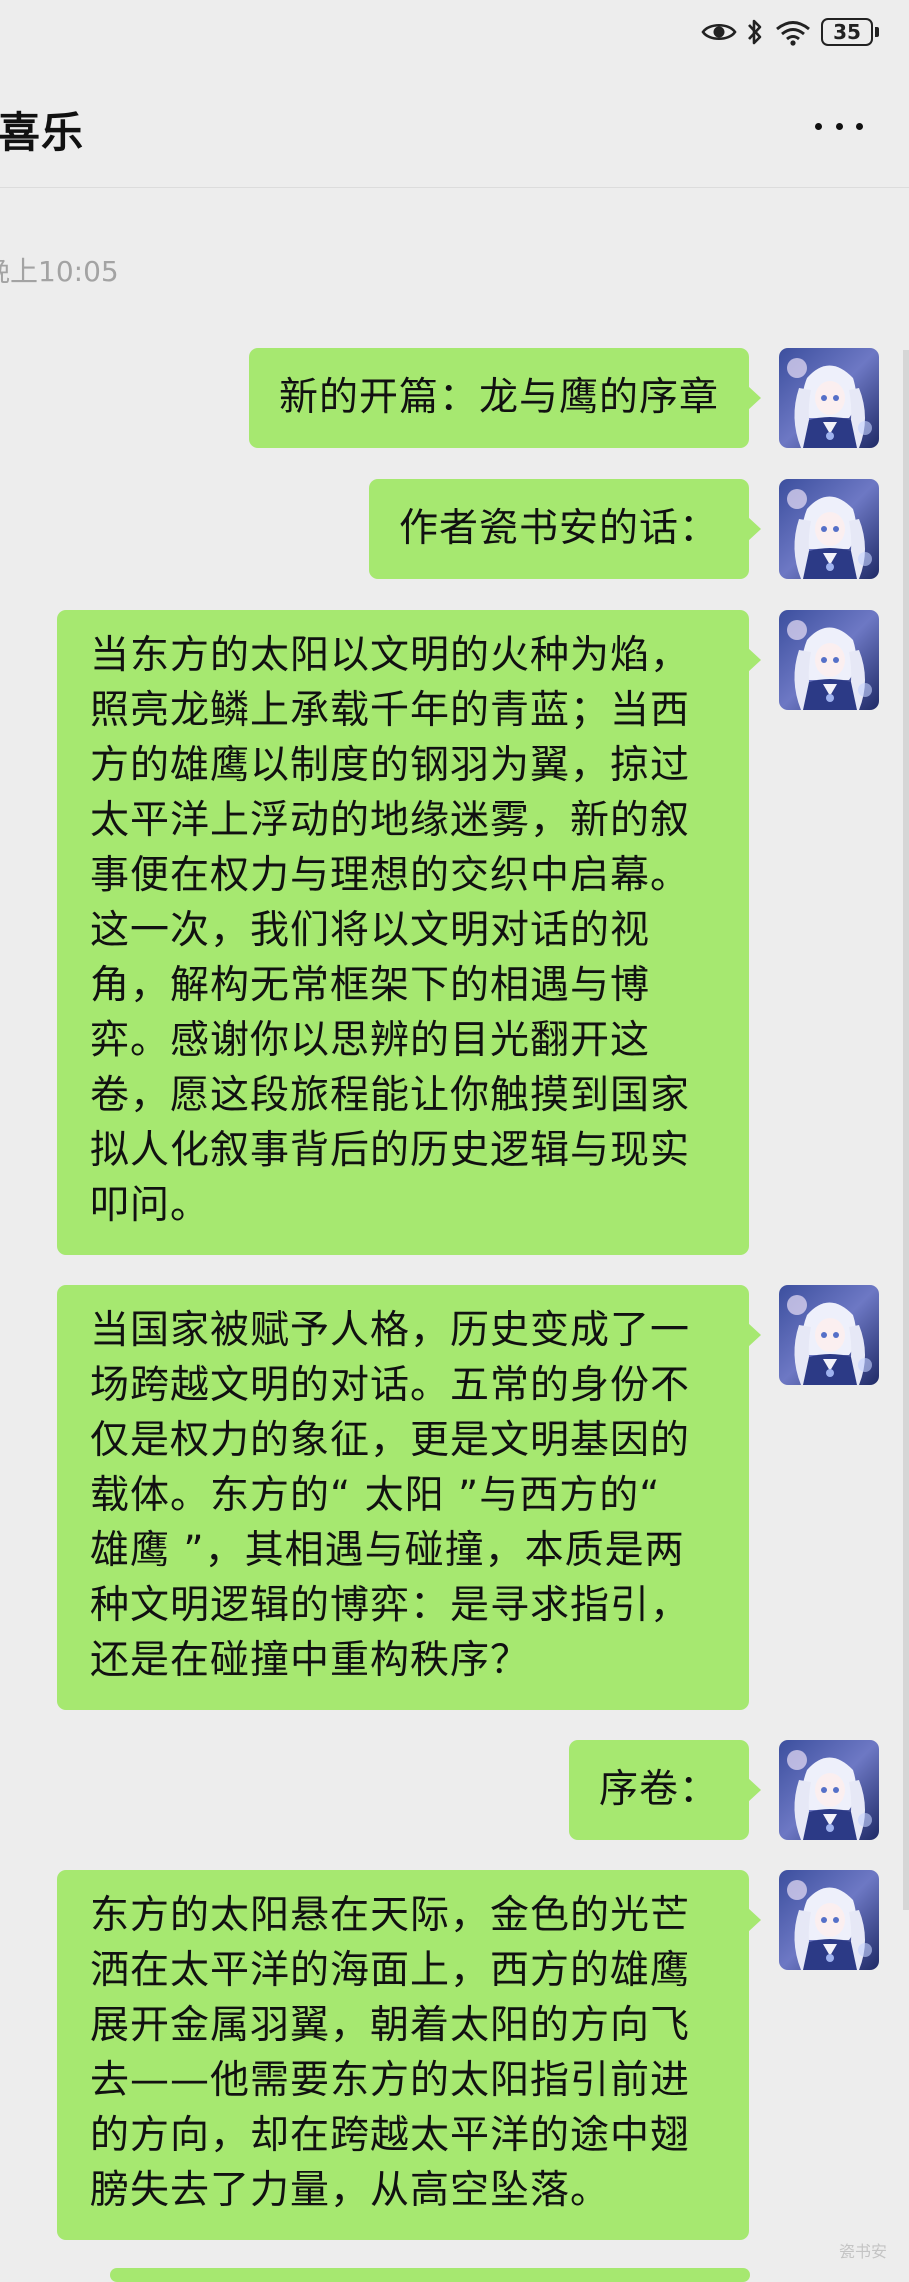 The height and width of the screenshot is (2282, 909). I want to click on message-line: 太平洋上浮动的地缘迷雾，新的叙, so click(390, 820).